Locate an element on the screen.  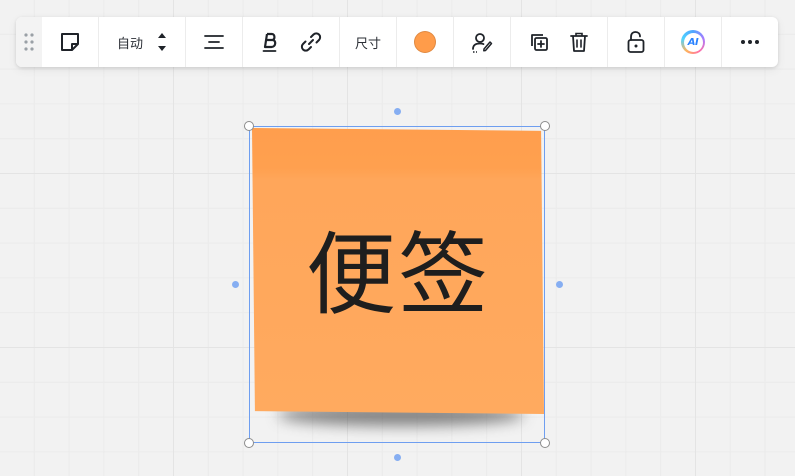
color-swatch is located at coordinates (425, 42).